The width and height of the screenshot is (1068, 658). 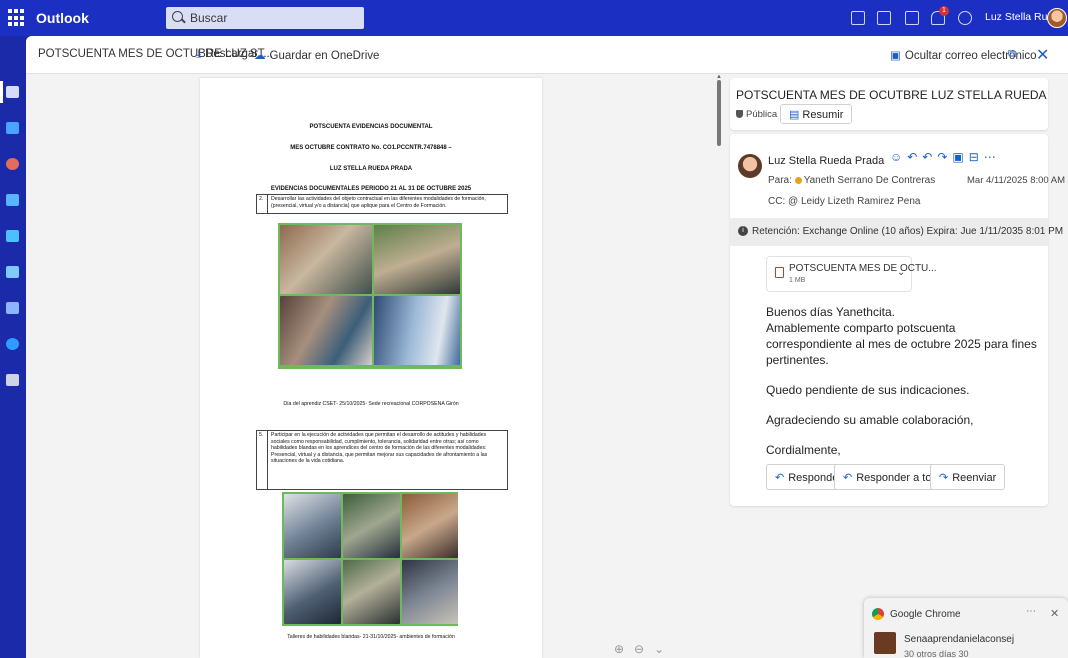 I want to click on popout-icon: ⧉, so click(x=1012, y=54).